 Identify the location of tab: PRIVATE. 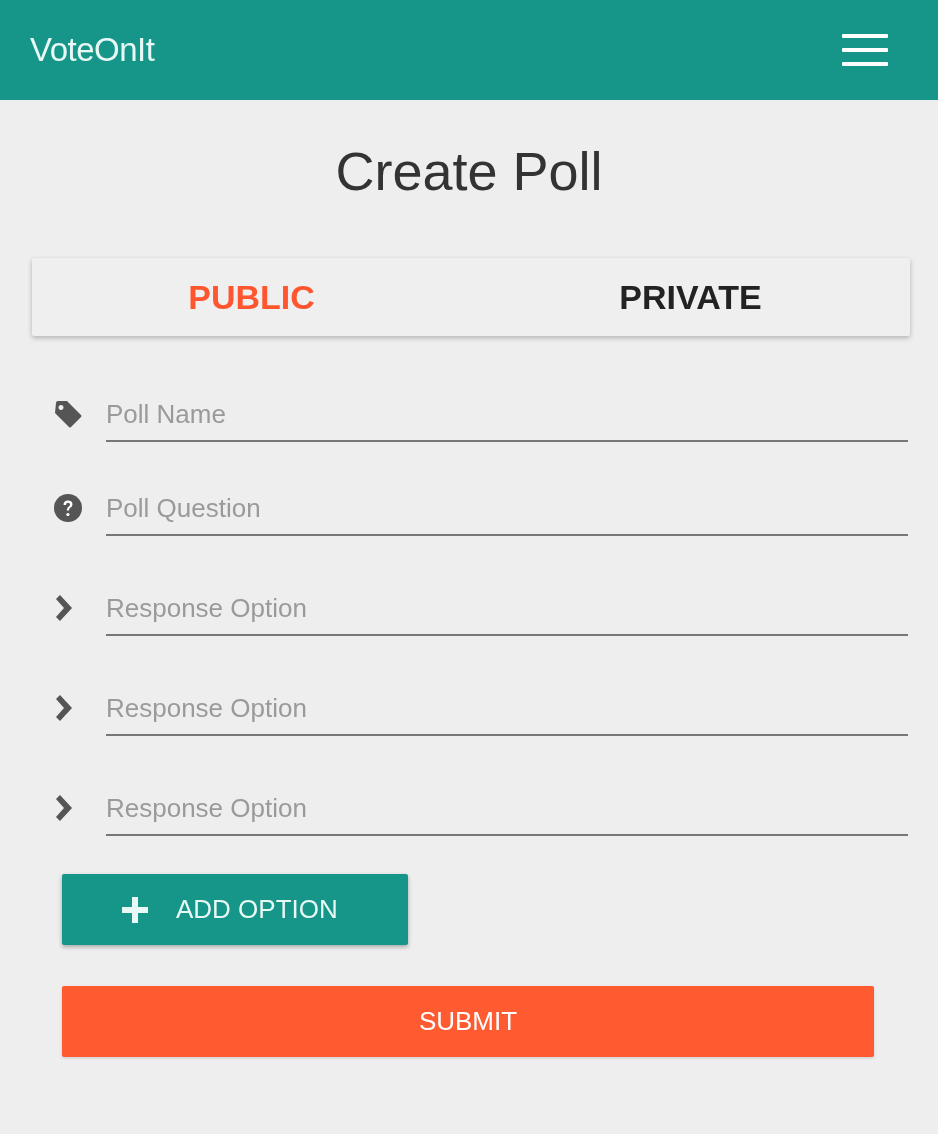
(690, 297).